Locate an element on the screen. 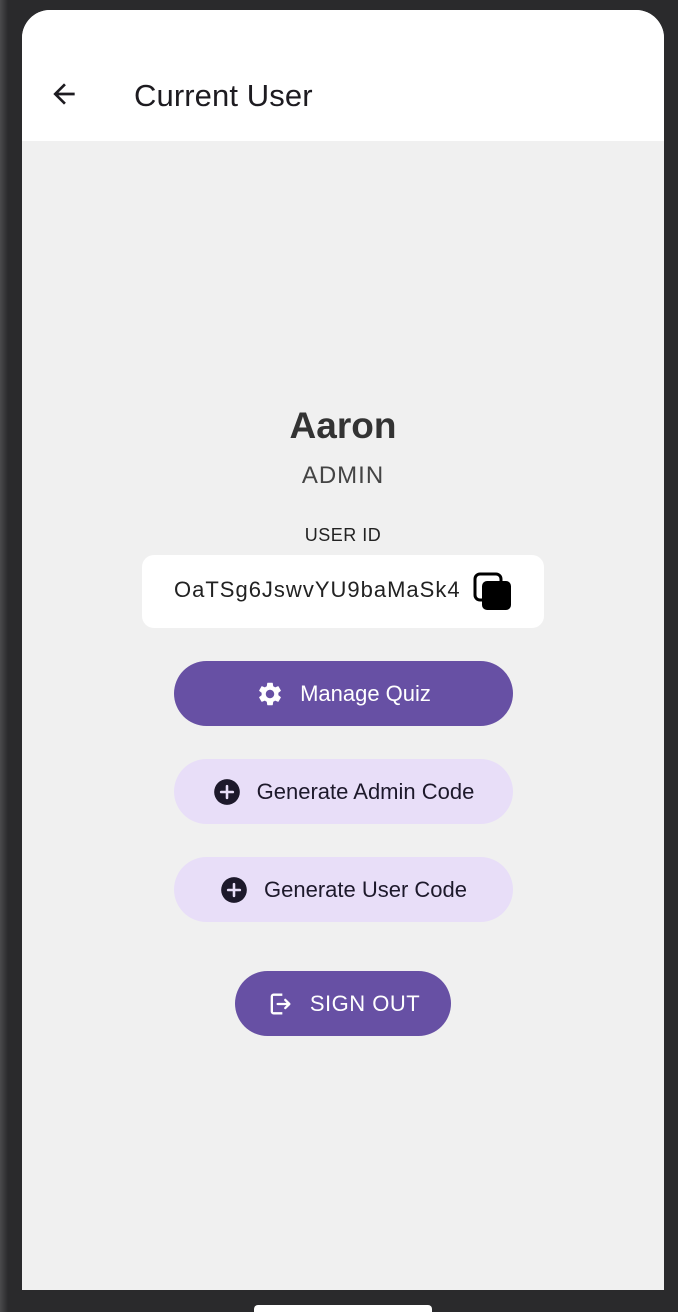  sign-out-button: SIGN OUT is located at coordinates (343, 1003).